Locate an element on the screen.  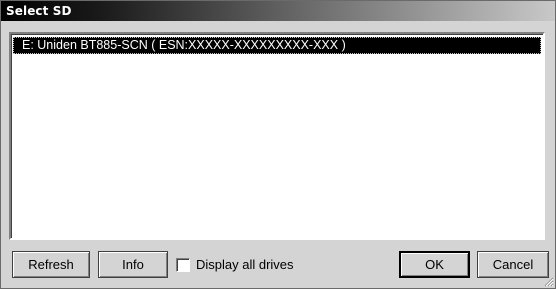
info-button: Info is located at coordinates (133, 264).